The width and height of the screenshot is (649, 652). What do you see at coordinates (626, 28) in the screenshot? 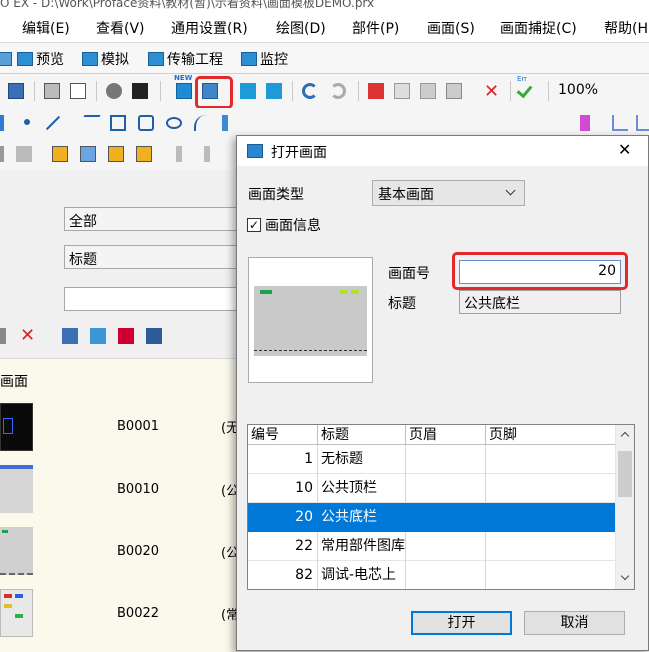
I see `menu-help: 帮助(H` at bounding box center [626, 28].